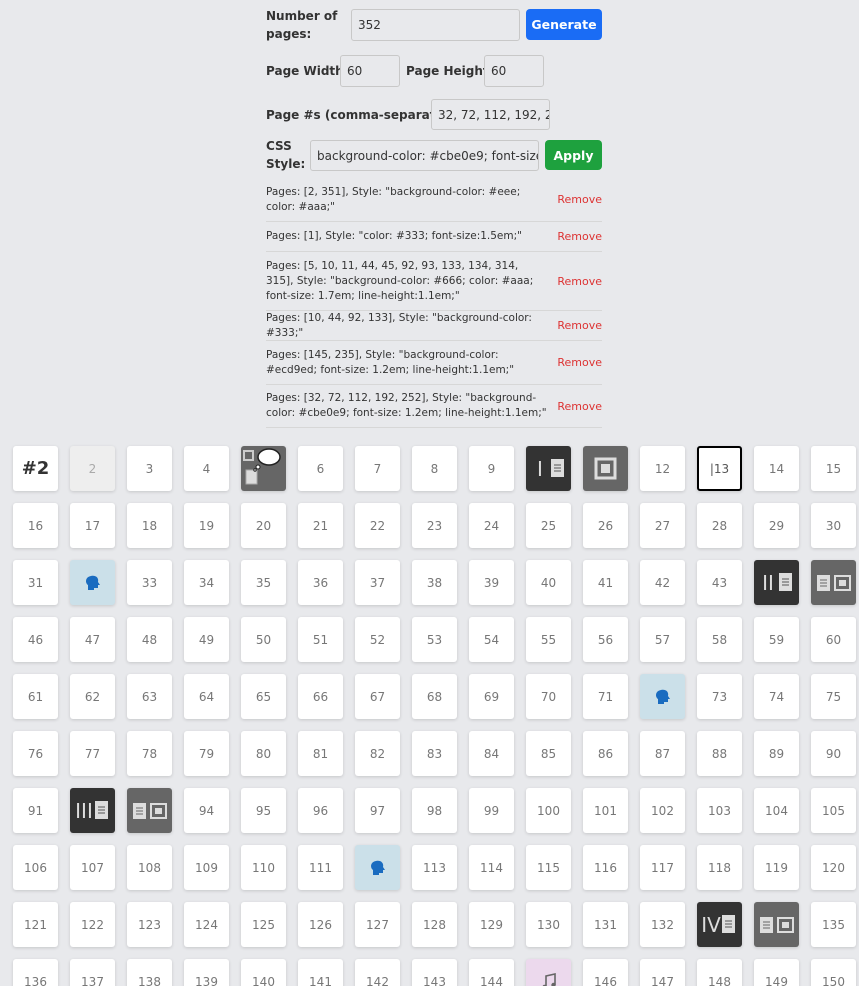 This screenshot has width=859, height=986. Describe the element at coordinates (434, 753) in the screenshot. I see `page-tile: 83` at that location.